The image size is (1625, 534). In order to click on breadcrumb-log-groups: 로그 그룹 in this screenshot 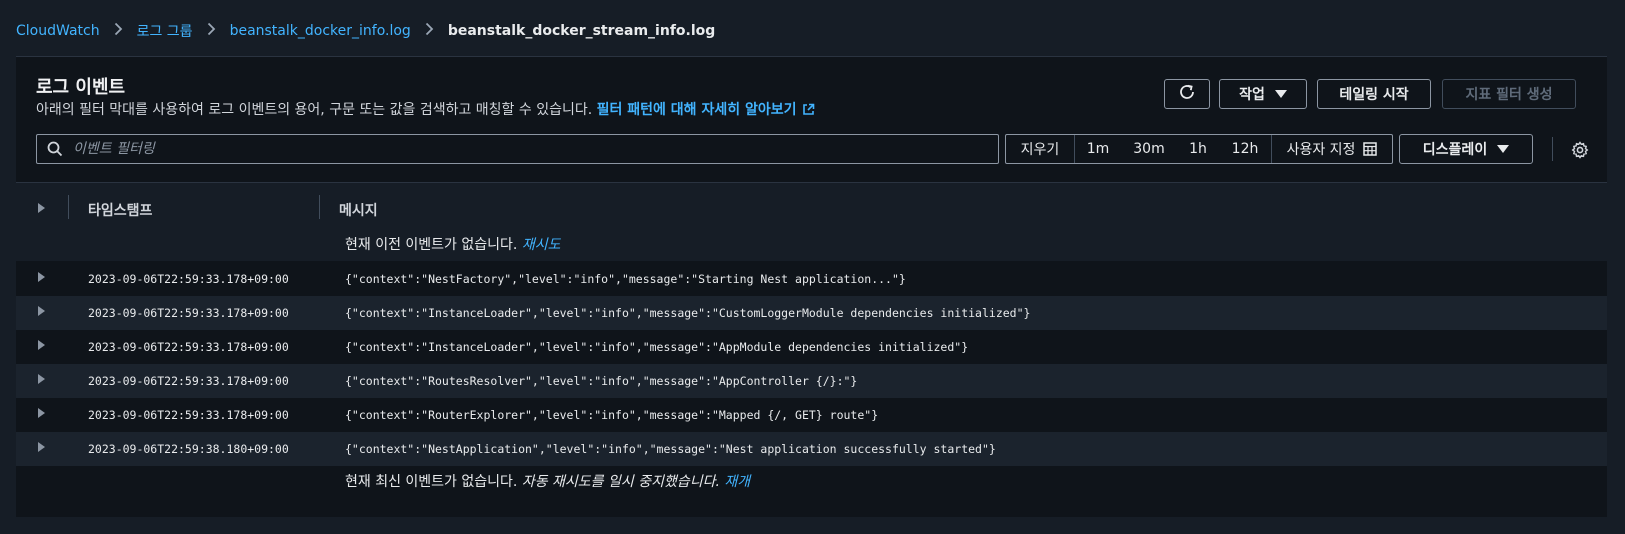, I will do `click(165, 31)`.